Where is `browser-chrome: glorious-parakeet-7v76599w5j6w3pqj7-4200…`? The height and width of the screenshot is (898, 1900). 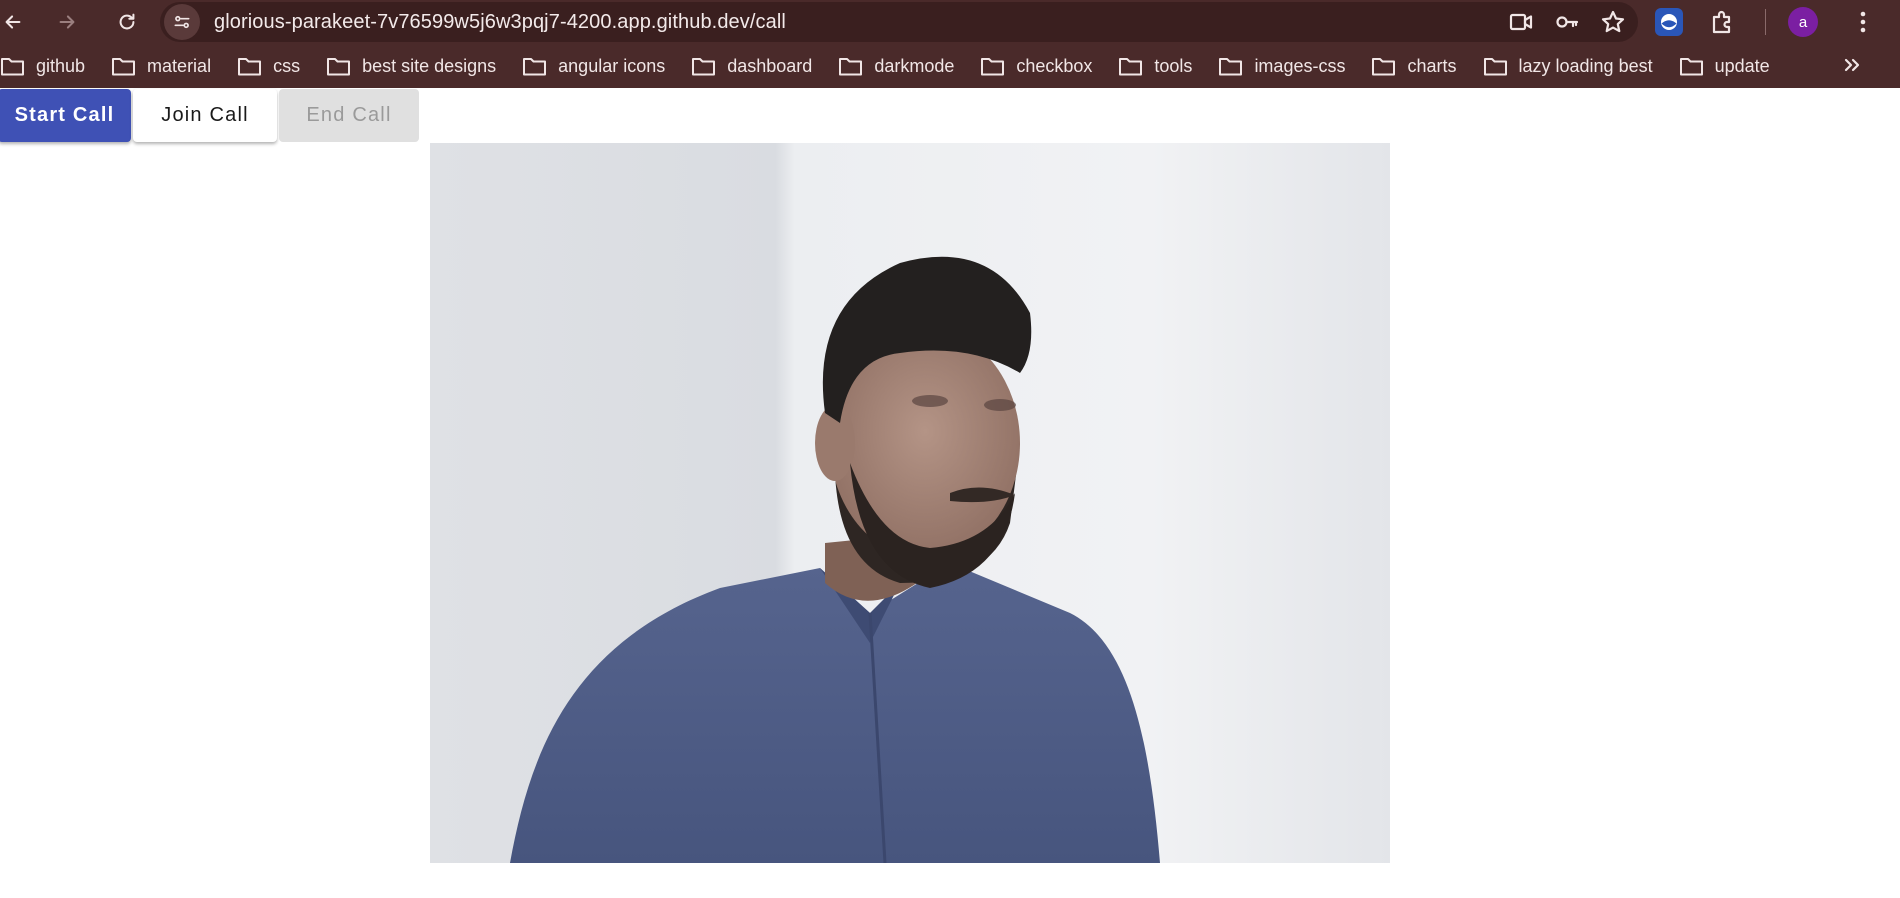 browser-chrome: glorious-parakeet-7v76599w5j6w3pqj7-4200… is located at coordinates (950, 44).